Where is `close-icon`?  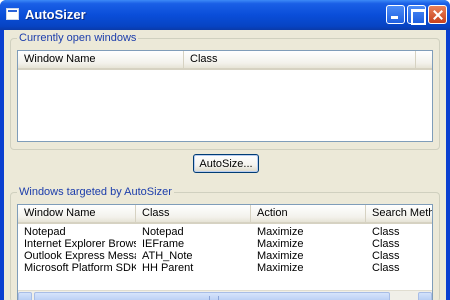 close-icon is located at coordinates (437, 14).